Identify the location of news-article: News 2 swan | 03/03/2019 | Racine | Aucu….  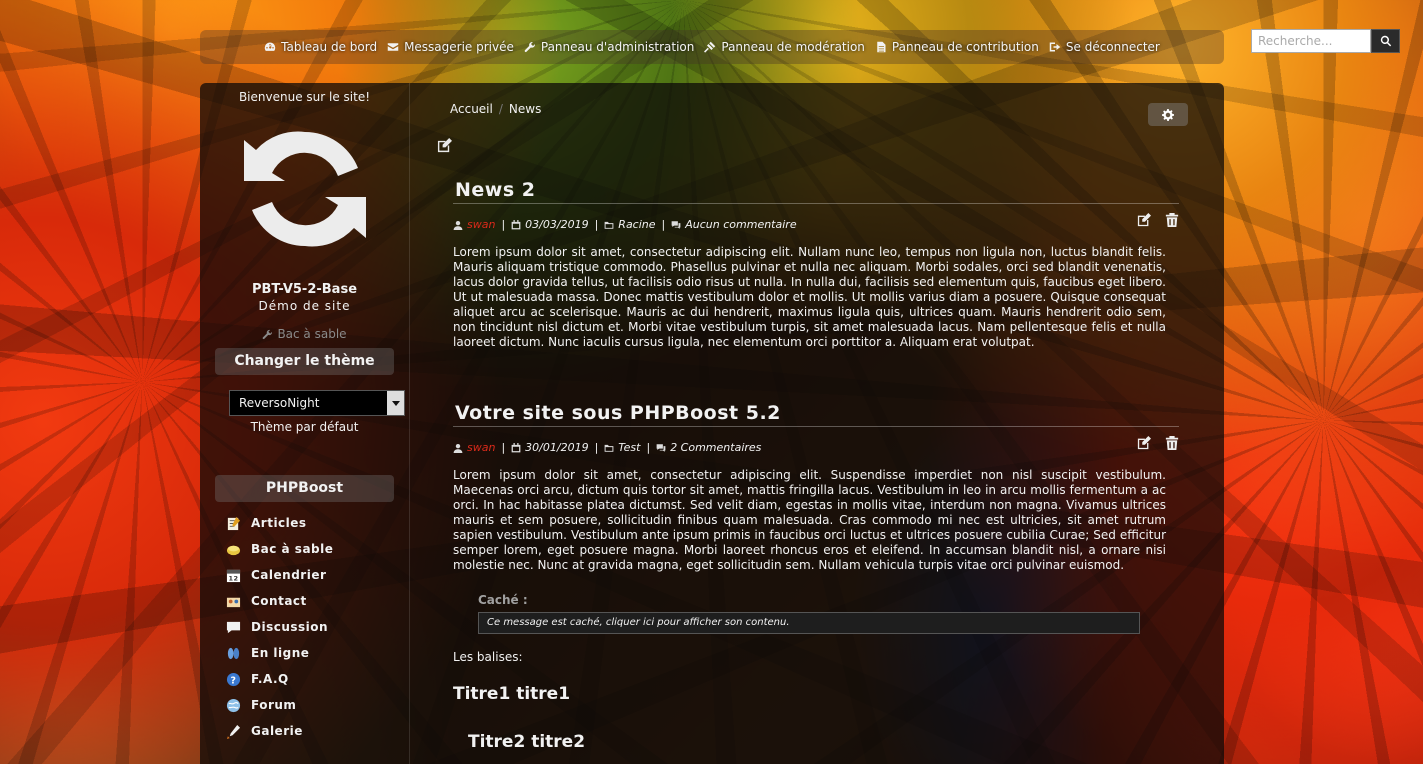
(816, 264).